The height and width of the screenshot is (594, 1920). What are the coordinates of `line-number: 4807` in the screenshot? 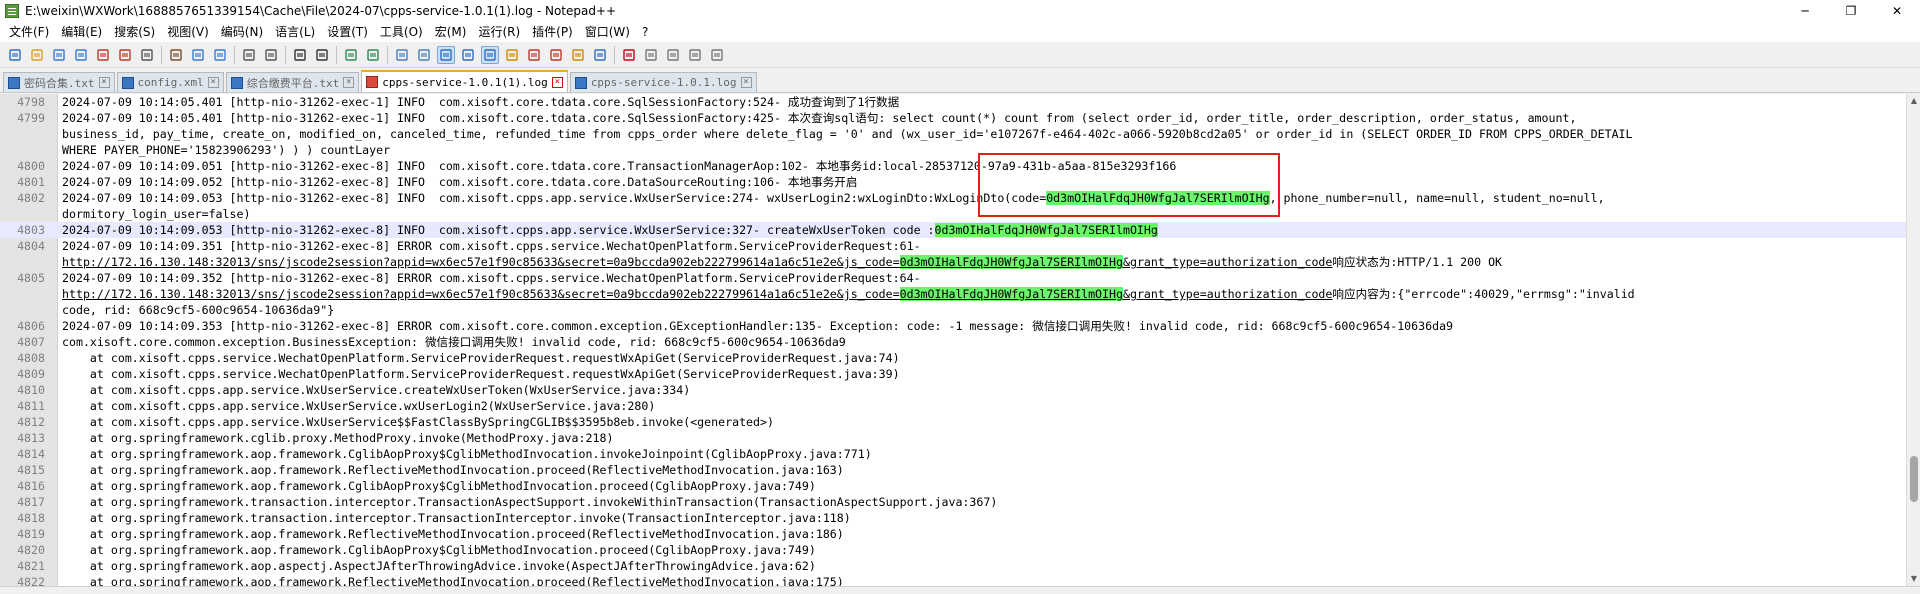 It's located at (31, 342).